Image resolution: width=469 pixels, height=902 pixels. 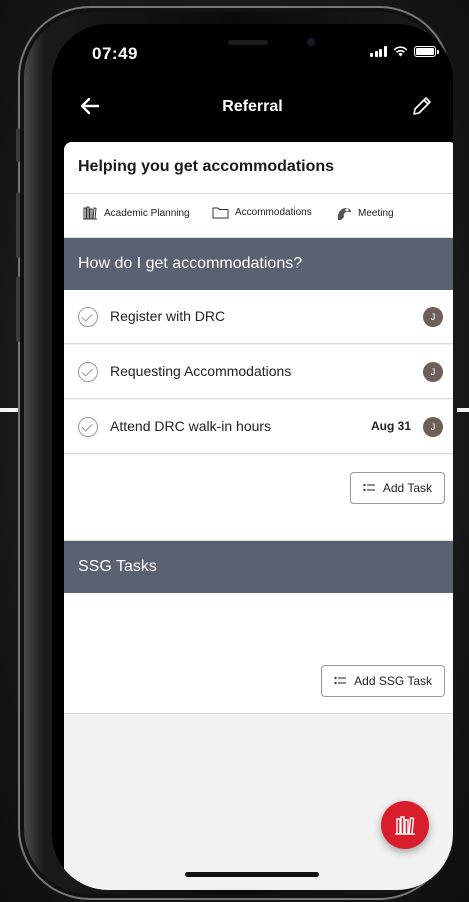 I want to click on signal-icon, so click(x=378, y=51).